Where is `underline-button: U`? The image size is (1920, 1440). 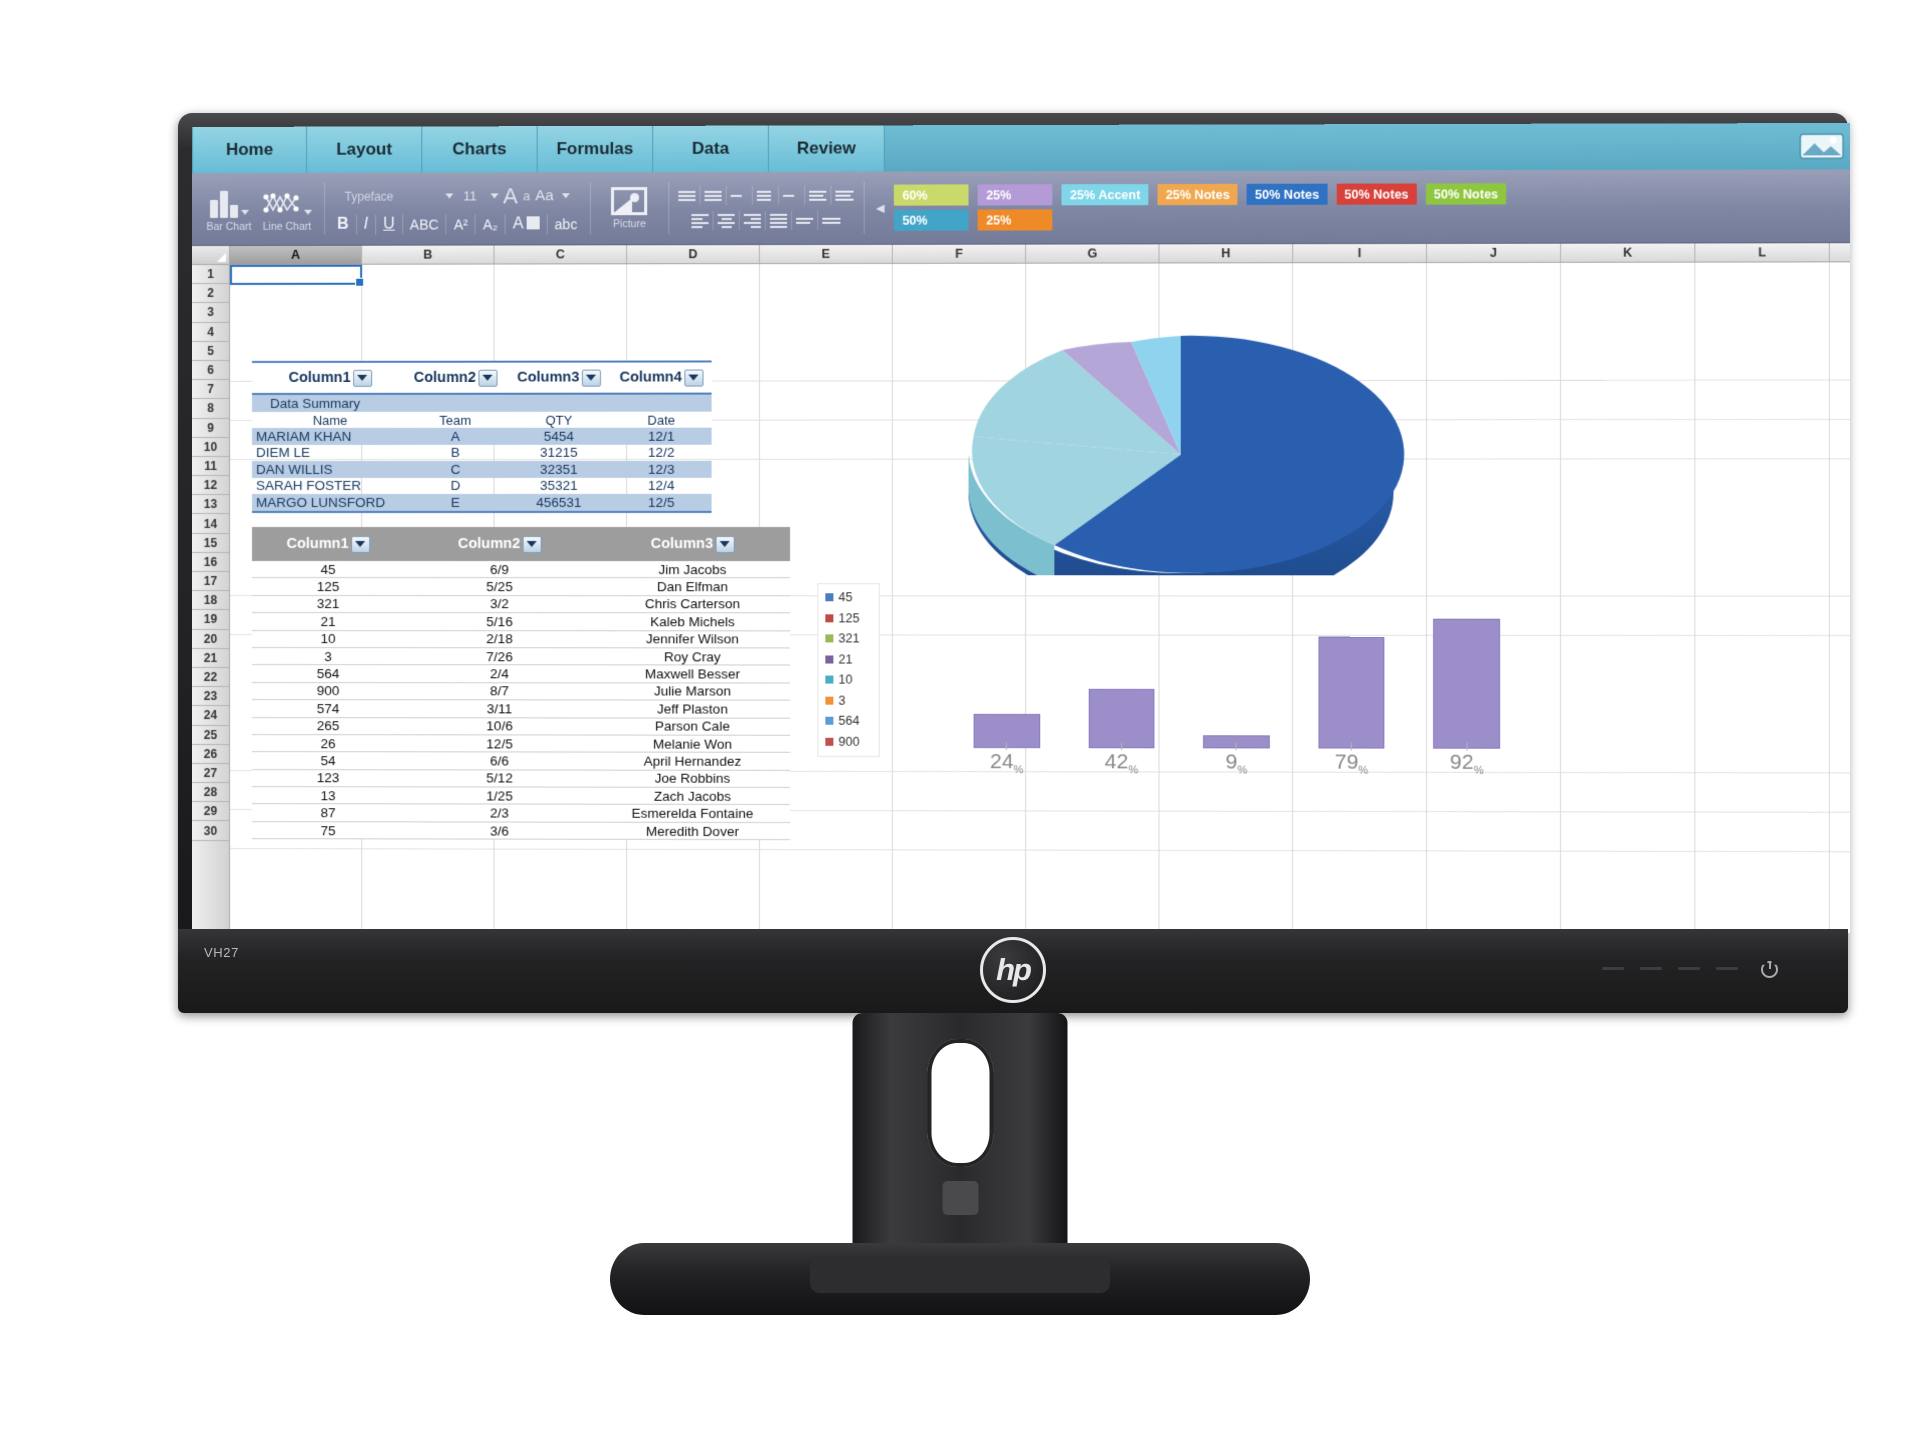
underline-button: U is located at coordinates (389, 224).